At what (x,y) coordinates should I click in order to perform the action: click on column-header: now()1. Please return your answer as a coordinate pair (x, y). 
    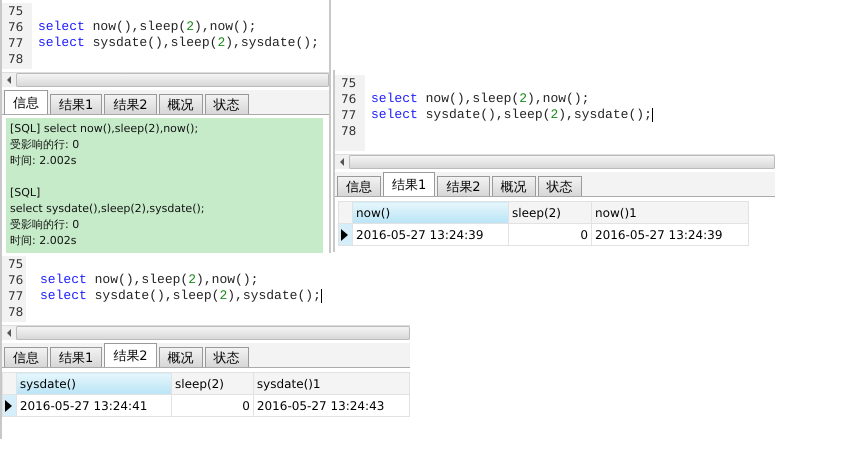
    Looking at the image, I should click on (670, 213).